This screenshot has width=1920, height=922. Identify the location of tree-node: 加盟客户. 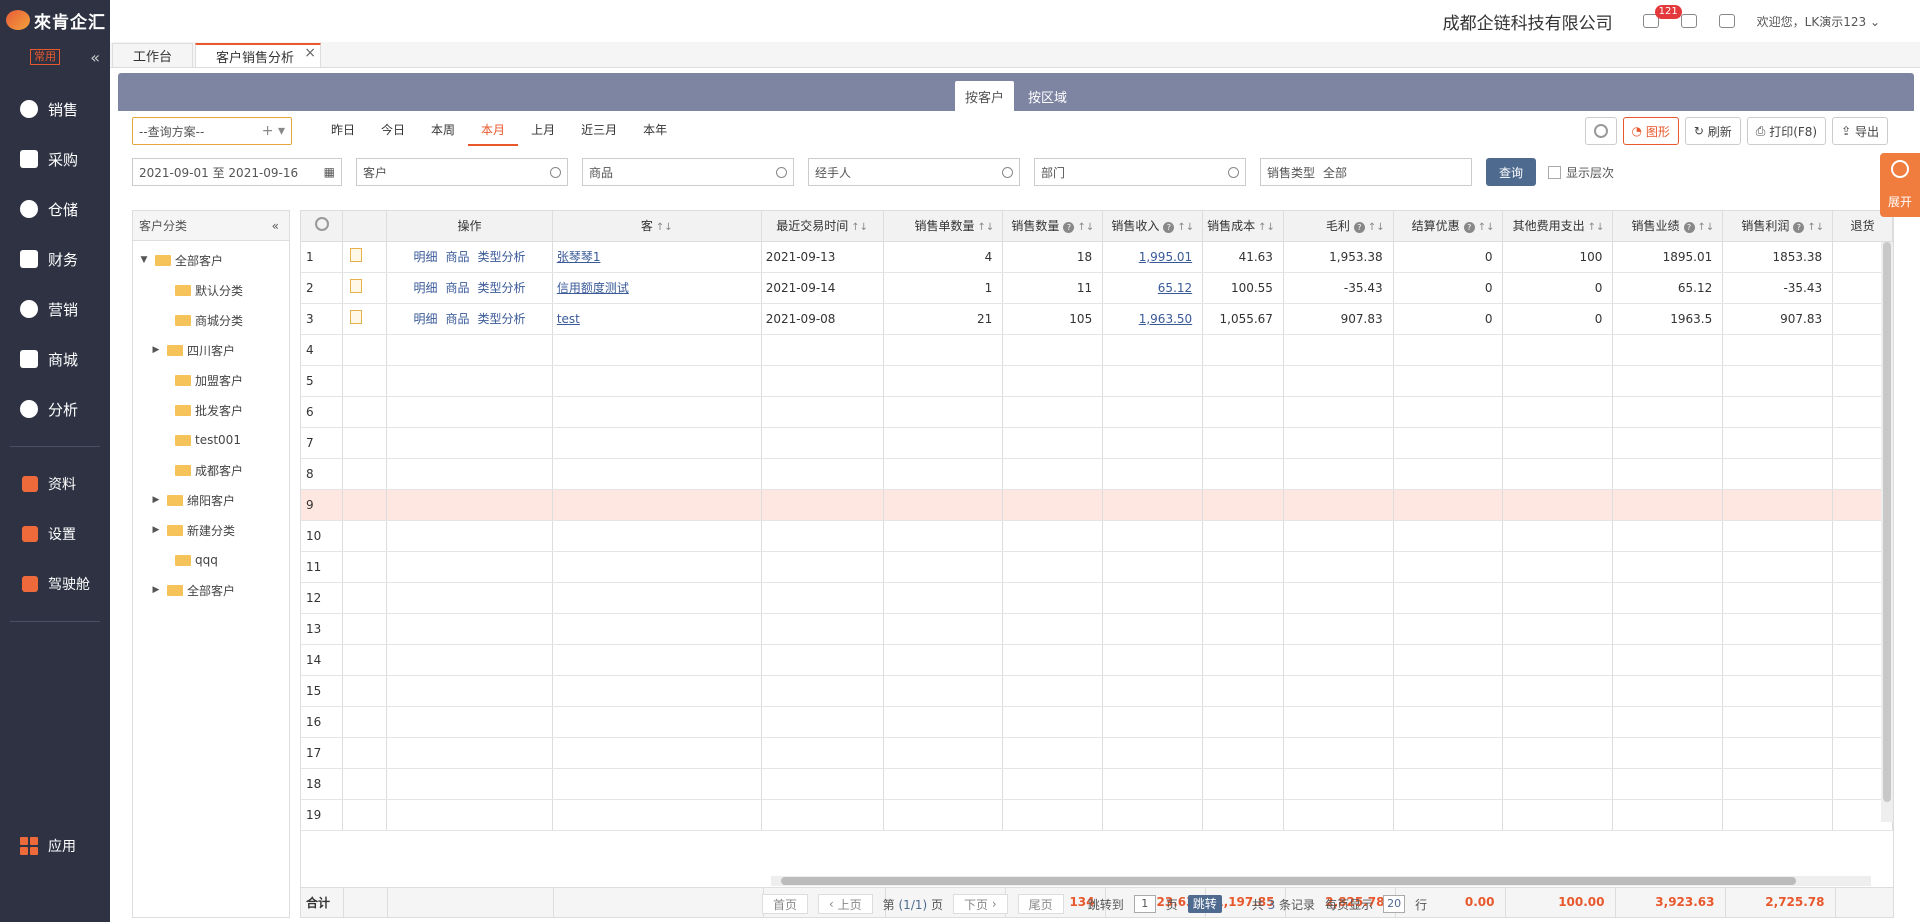
(211, 380).